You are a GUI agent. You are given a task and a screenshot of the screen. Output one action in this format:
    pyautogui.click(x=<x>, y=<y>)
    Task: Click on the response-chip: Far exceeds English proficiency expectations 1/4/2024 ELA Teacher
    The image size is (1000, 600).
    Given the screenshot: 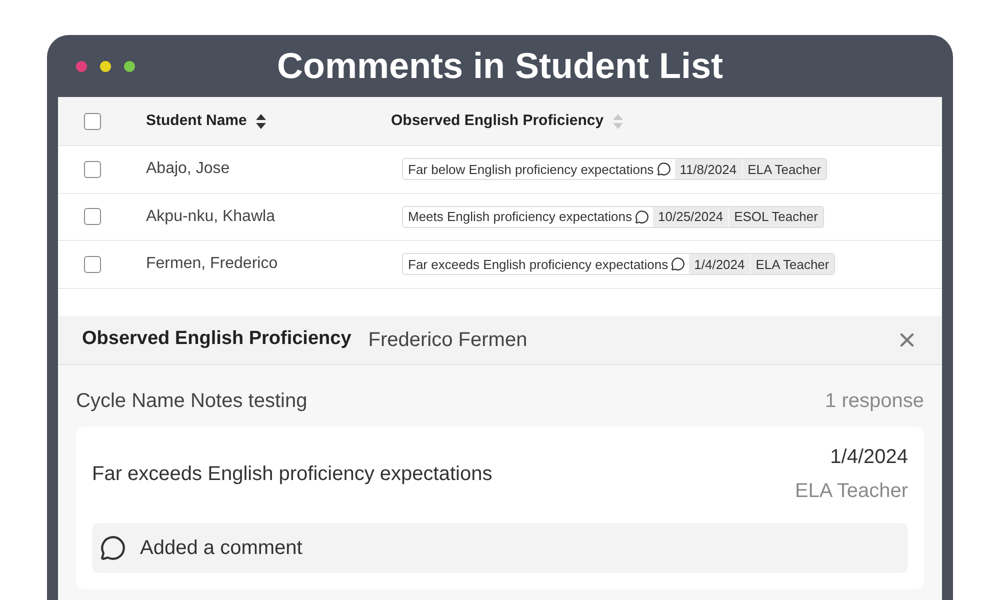 What is the action you would take?
    pyautogui.click(x=619, y=264)
    